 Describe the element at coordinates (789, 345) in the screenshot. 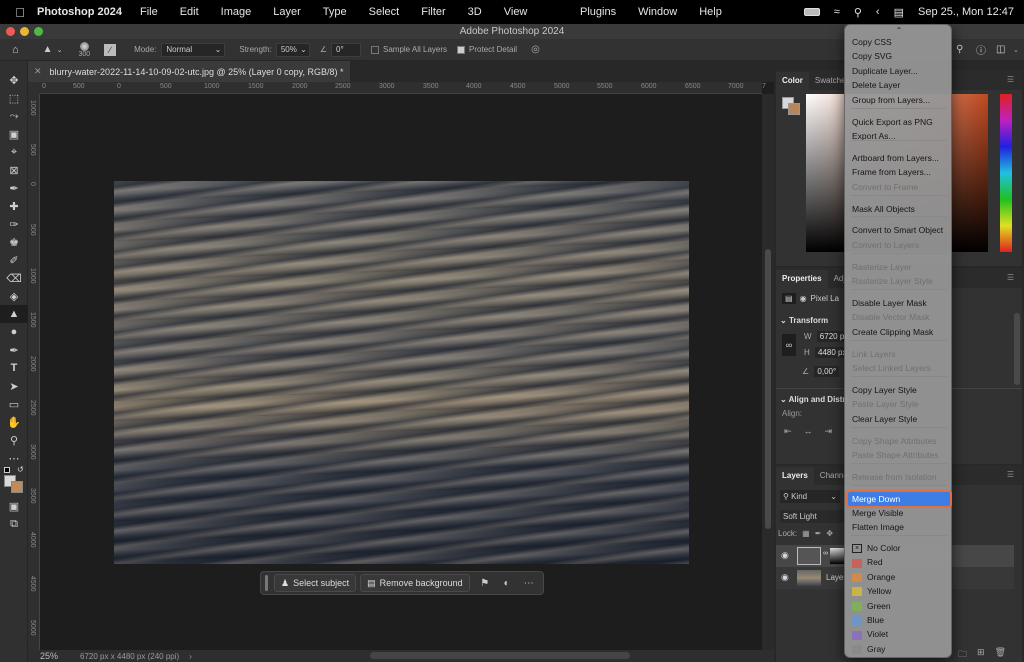

I see `link-icon: ∞` at that location.